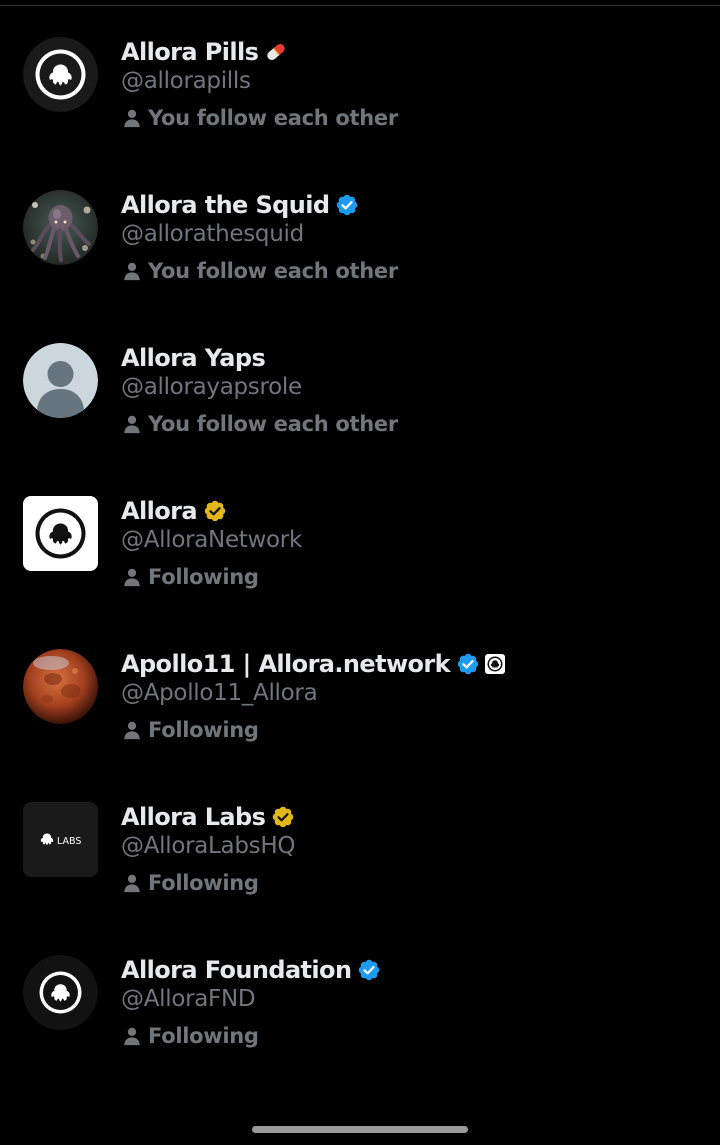  I want to click on handle: @AlloraNetwork, so click(211, 540).